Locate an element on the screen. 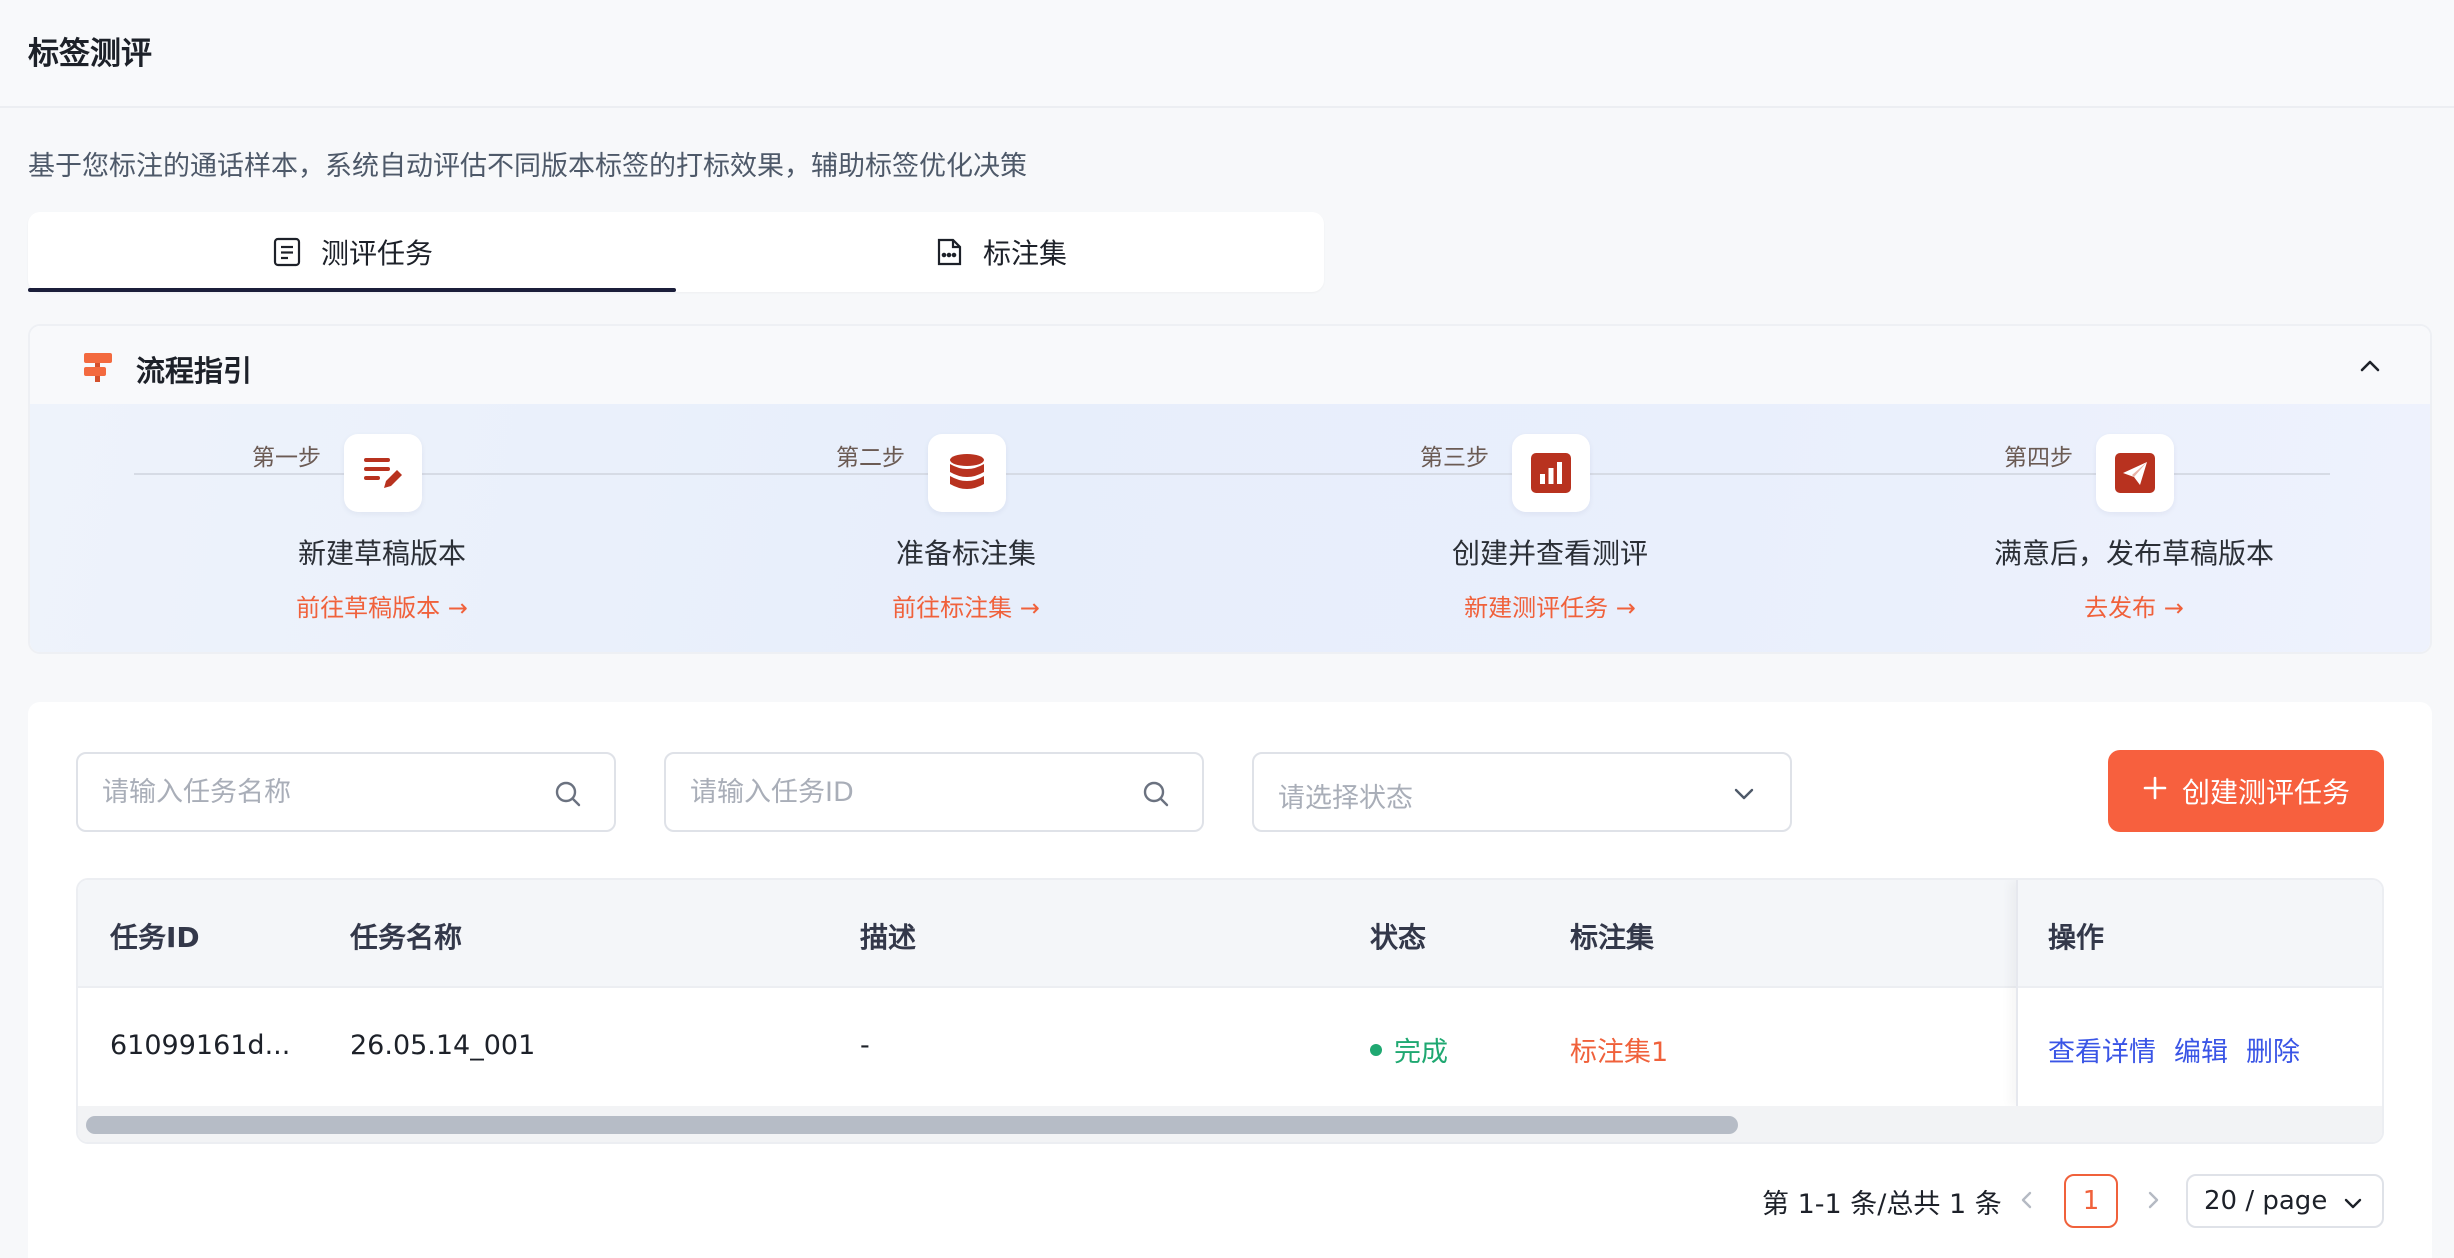  step-name: 创建并查看测评 is located at coordinates (1549, 553).